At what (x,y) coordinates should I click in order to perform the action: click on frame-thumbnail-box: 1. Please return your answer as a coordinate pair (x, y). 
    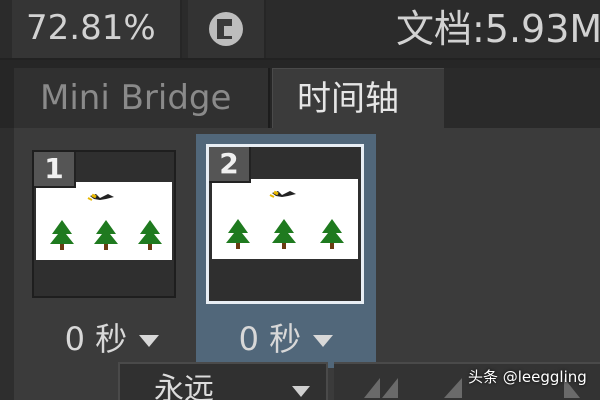
    Looking at the image, I should click on (104, 224).